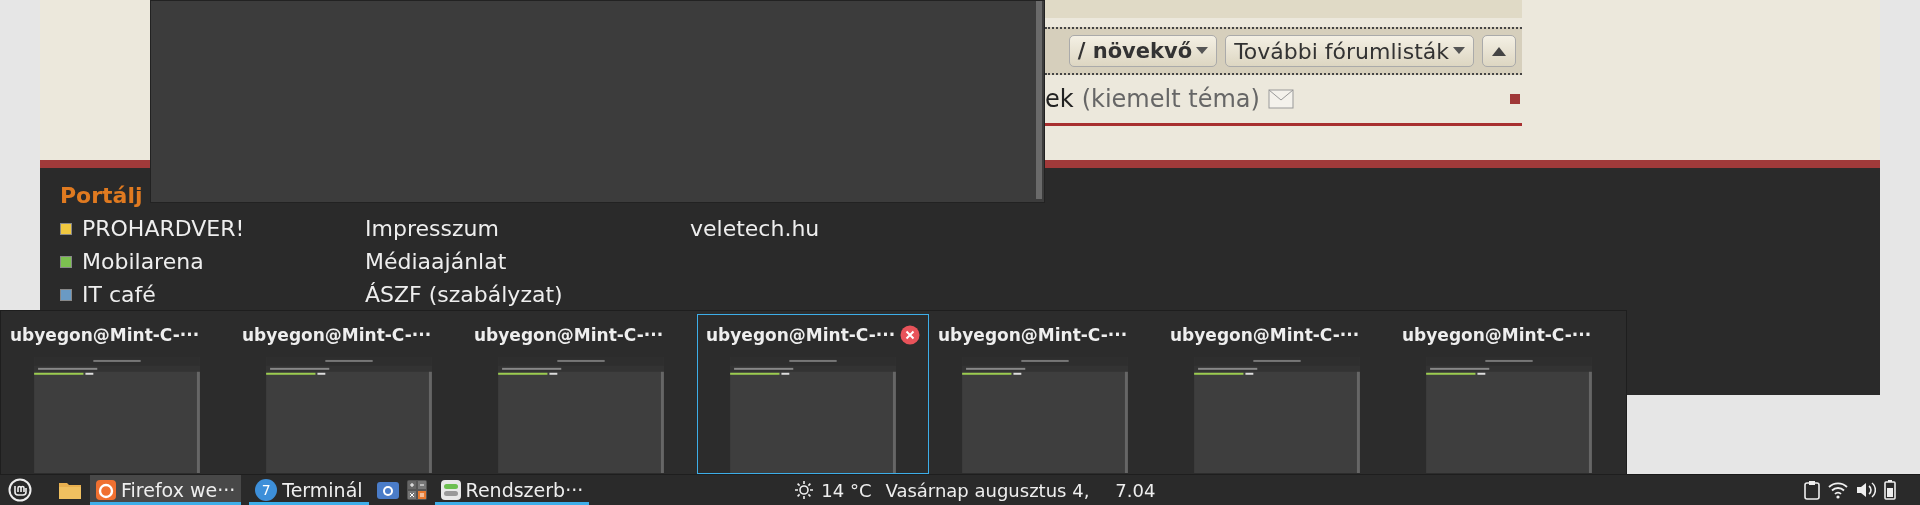 The height and width of the screenshot is (505, 1920). I want to click on footer-link: IT café, so click(119, 294).